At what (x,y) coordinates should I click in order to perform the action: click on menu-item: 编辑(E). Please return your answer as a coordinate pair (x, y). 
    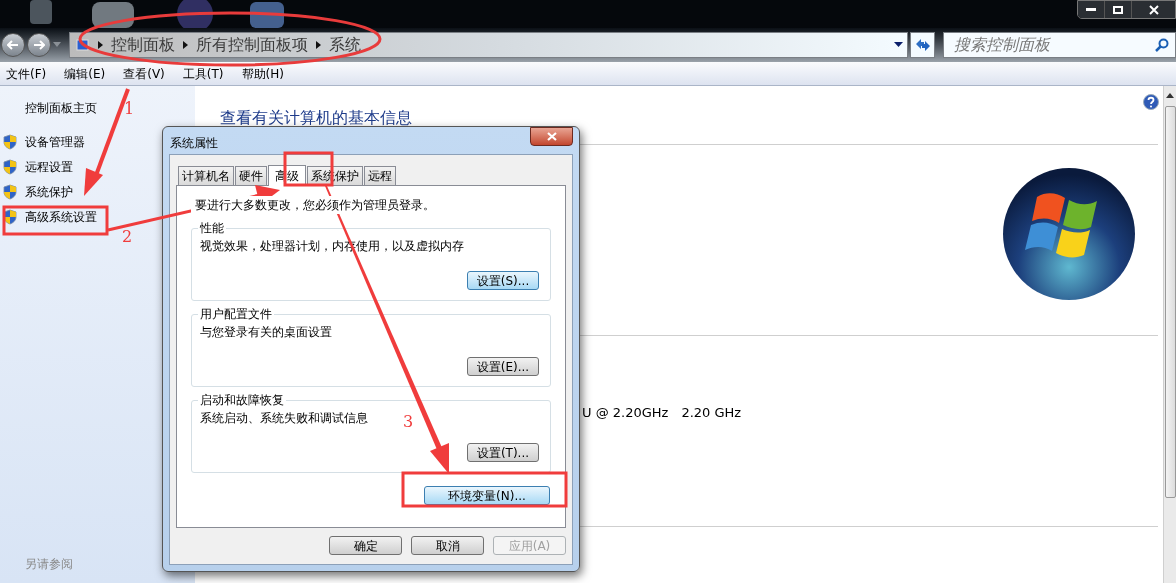
    Looking at the image, I should click on (85, 73).